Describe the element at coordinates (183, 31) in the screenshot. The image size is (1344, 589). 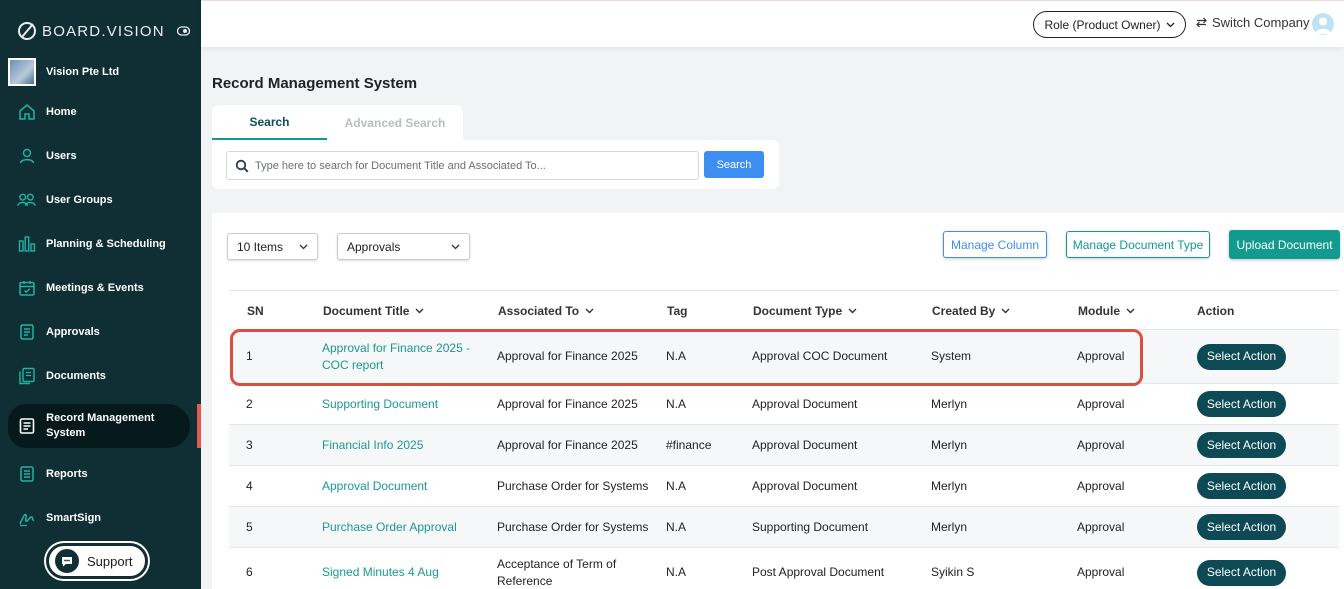
I see `toggle-icon` at that location.